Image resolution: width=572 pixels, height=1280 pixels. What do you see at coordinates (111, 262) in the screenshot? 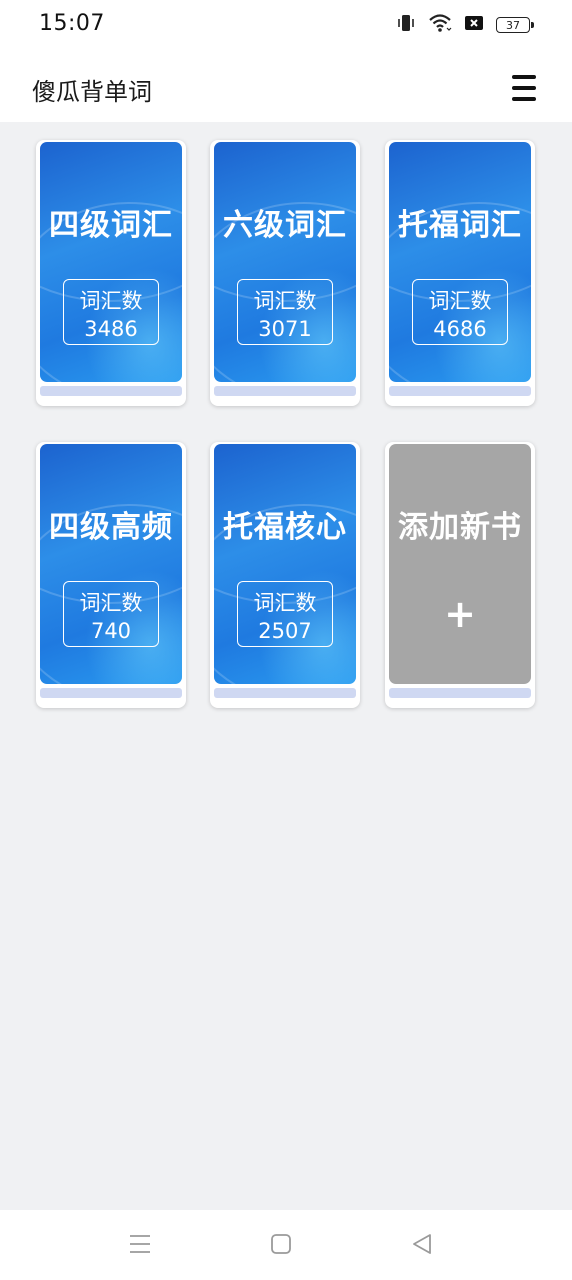
I see `book-cover: 四级词汇 词汇数 3486` at bounding box center [111, 262].